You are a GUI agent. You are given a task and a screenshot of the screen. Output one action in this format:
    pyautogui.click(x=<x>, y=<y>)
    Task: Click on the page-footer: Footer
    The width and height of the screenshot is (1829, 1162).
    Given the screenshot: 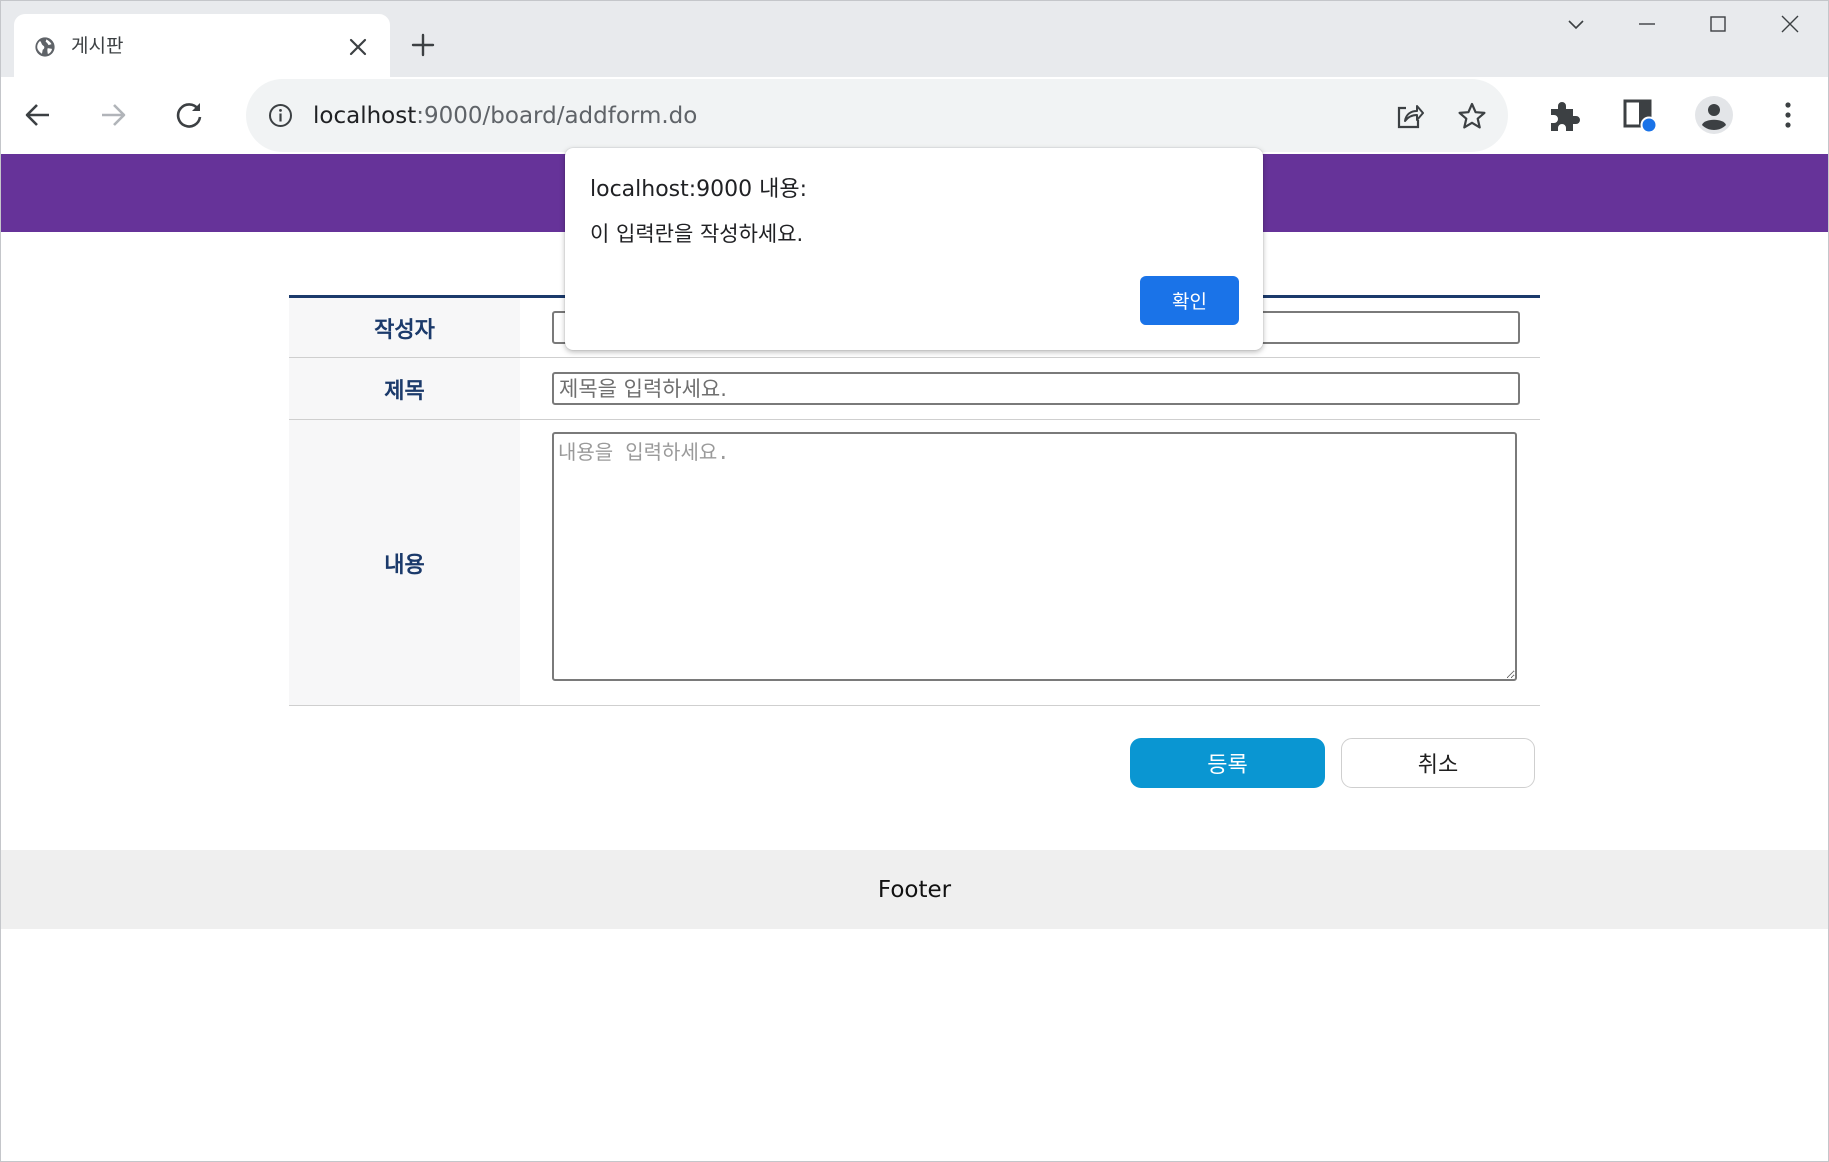 What is the action you would take?
    pyautogui.click(x=914, y=889)
    